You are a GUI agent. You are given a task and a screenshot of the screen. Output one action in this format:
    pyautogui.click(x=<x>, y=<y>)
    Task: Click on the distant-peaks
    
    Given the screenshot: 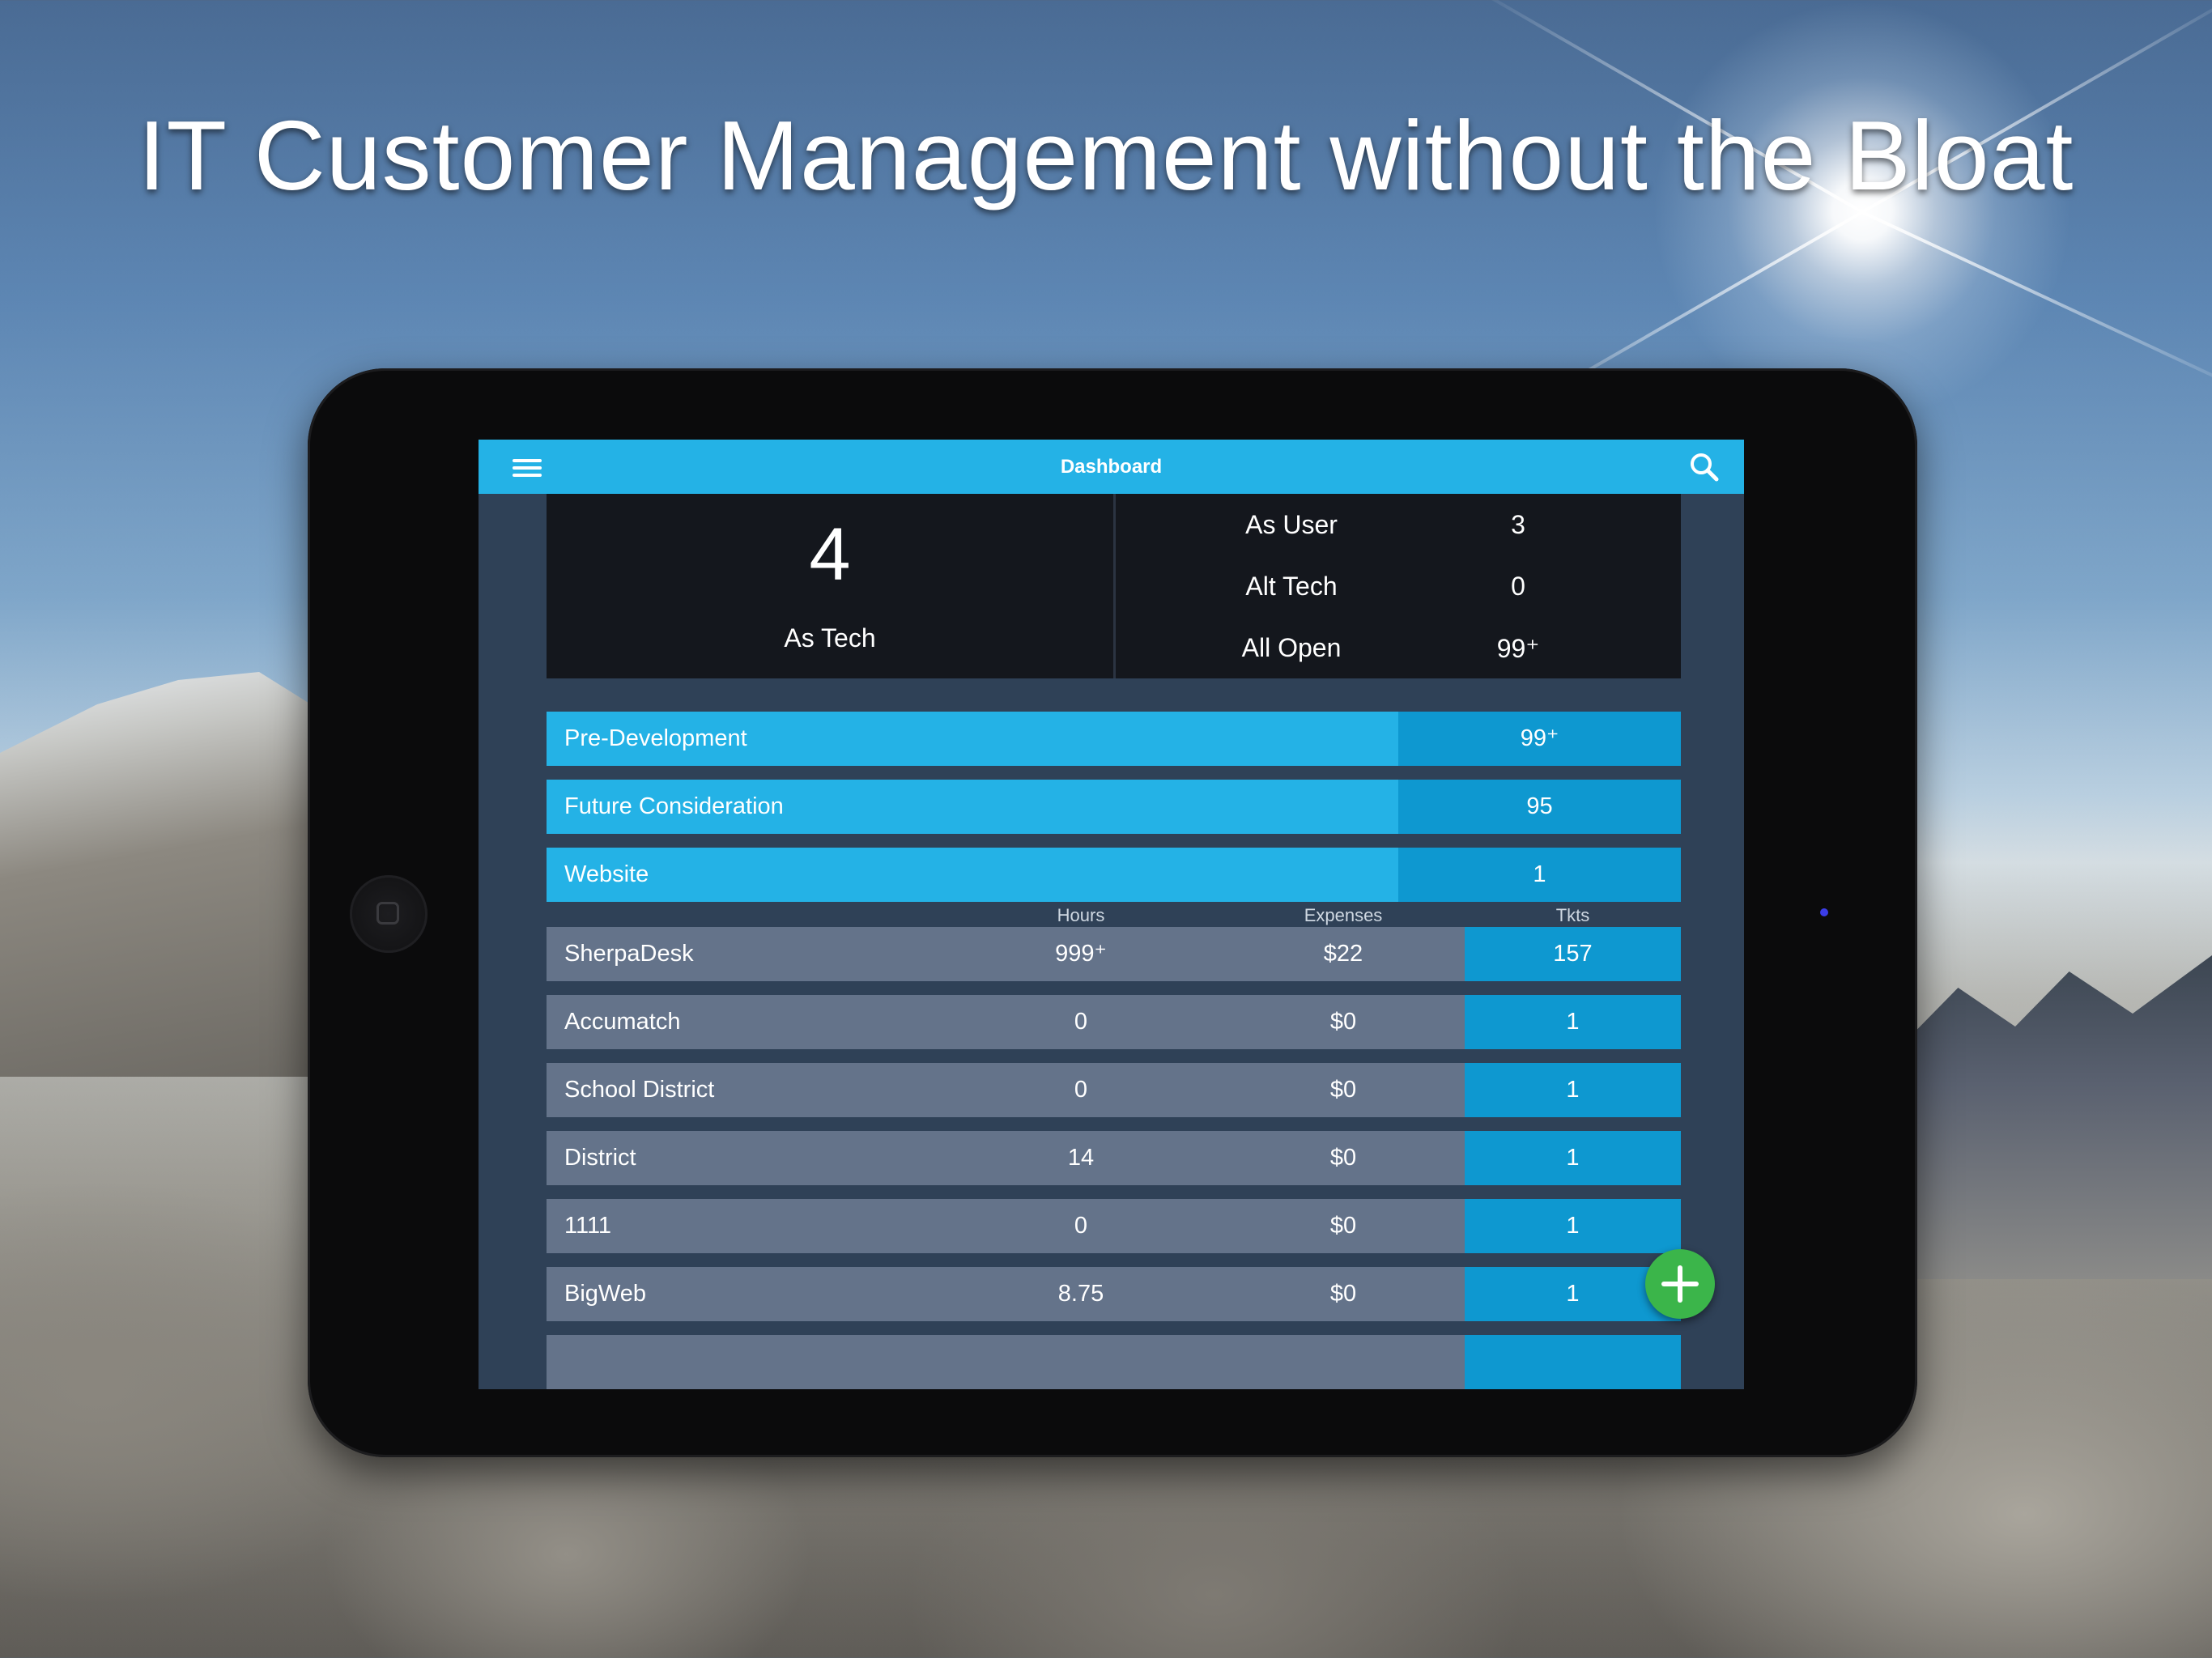 What is the action you would take?
    pyautogui.click(x=2053, y=1117)
    